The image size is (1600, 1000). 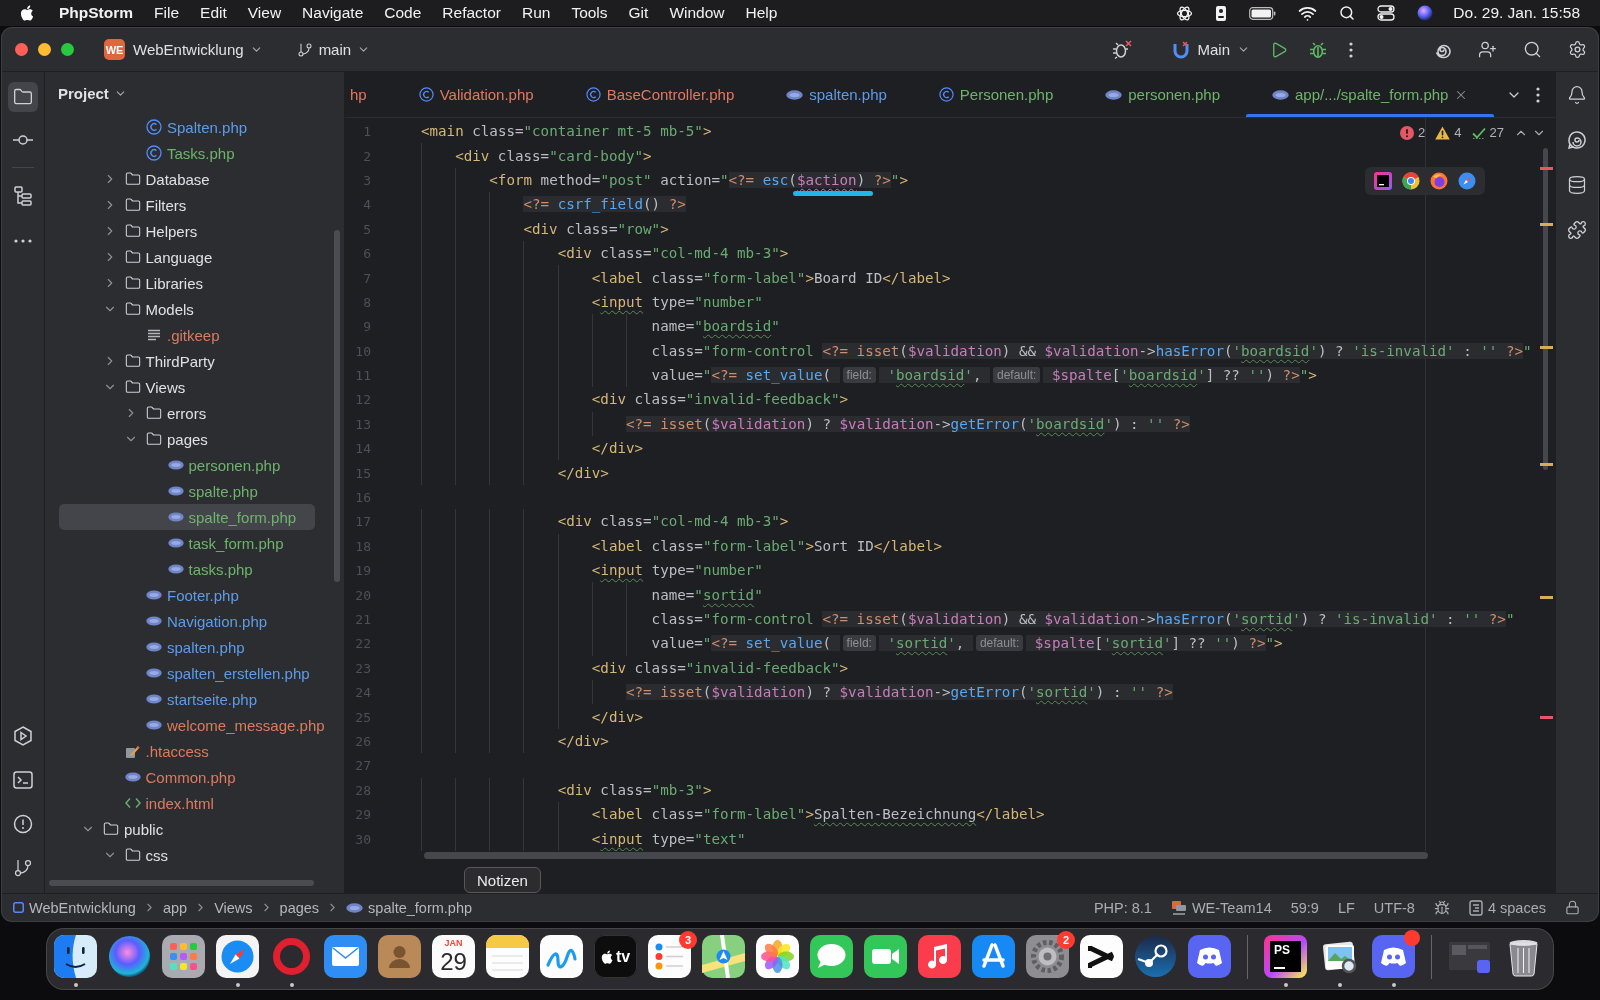 I want to click on tree-item: personen.php, so click(x=224, y=465).